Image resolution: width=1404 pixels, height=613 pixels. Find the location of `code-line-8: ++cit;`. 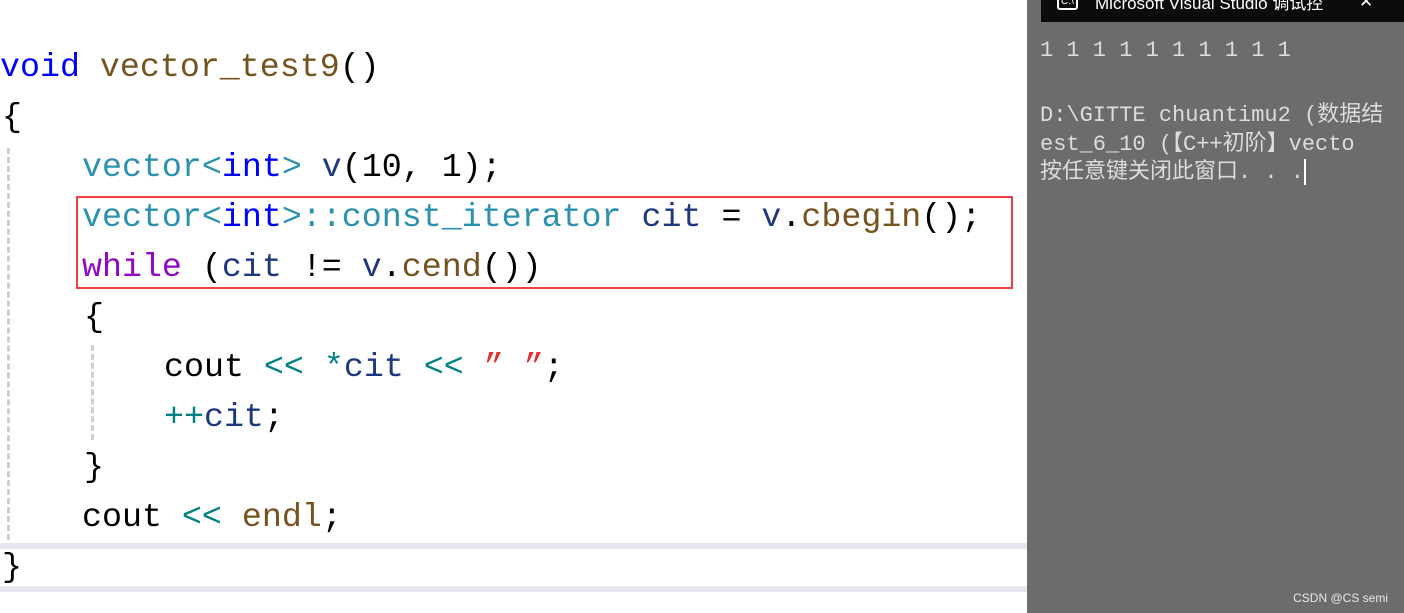

code-line-8: ++cit; is located at coordinates (224, 417).